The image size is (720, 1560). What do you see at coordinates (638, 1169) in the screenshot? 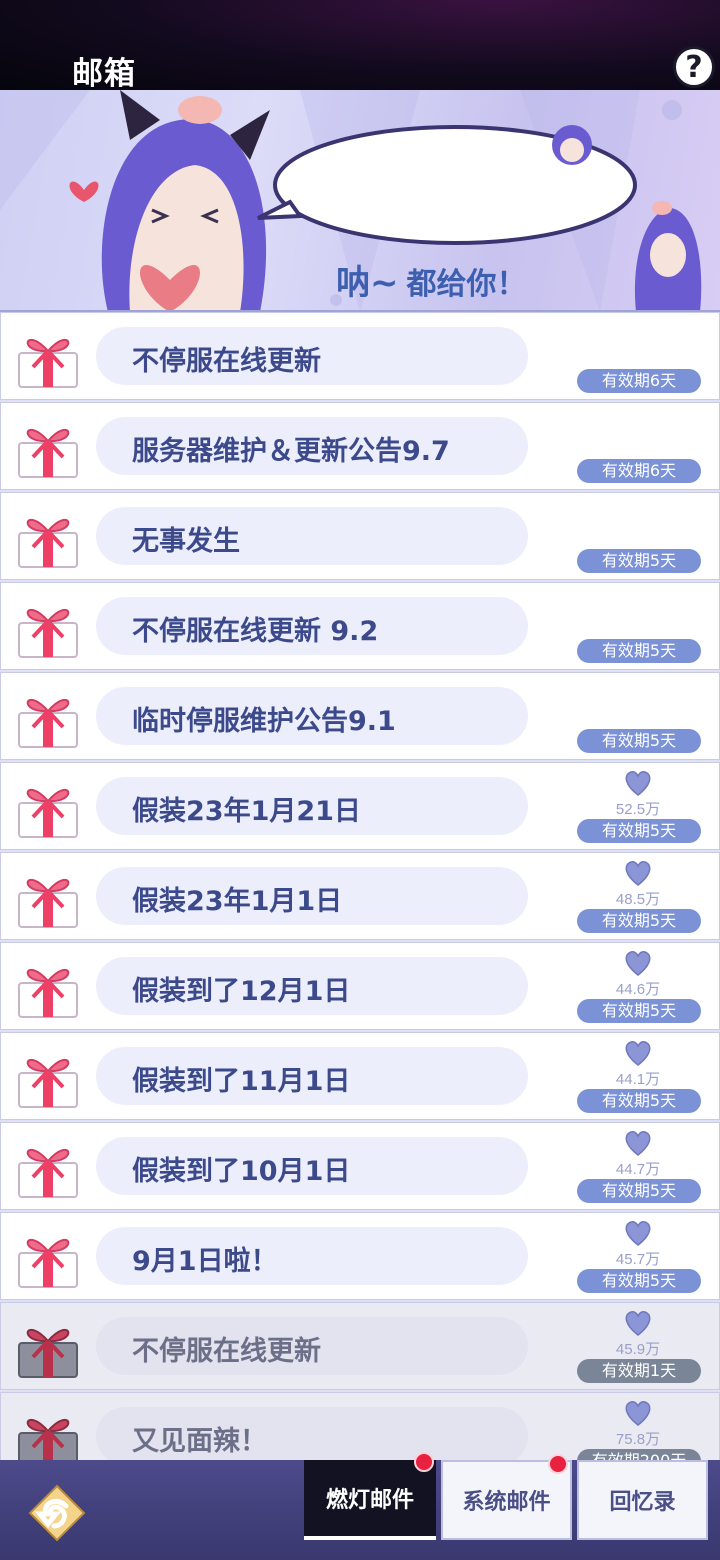
I see `mail-like-count: 44.7万` at bounding box center [638, 1169].